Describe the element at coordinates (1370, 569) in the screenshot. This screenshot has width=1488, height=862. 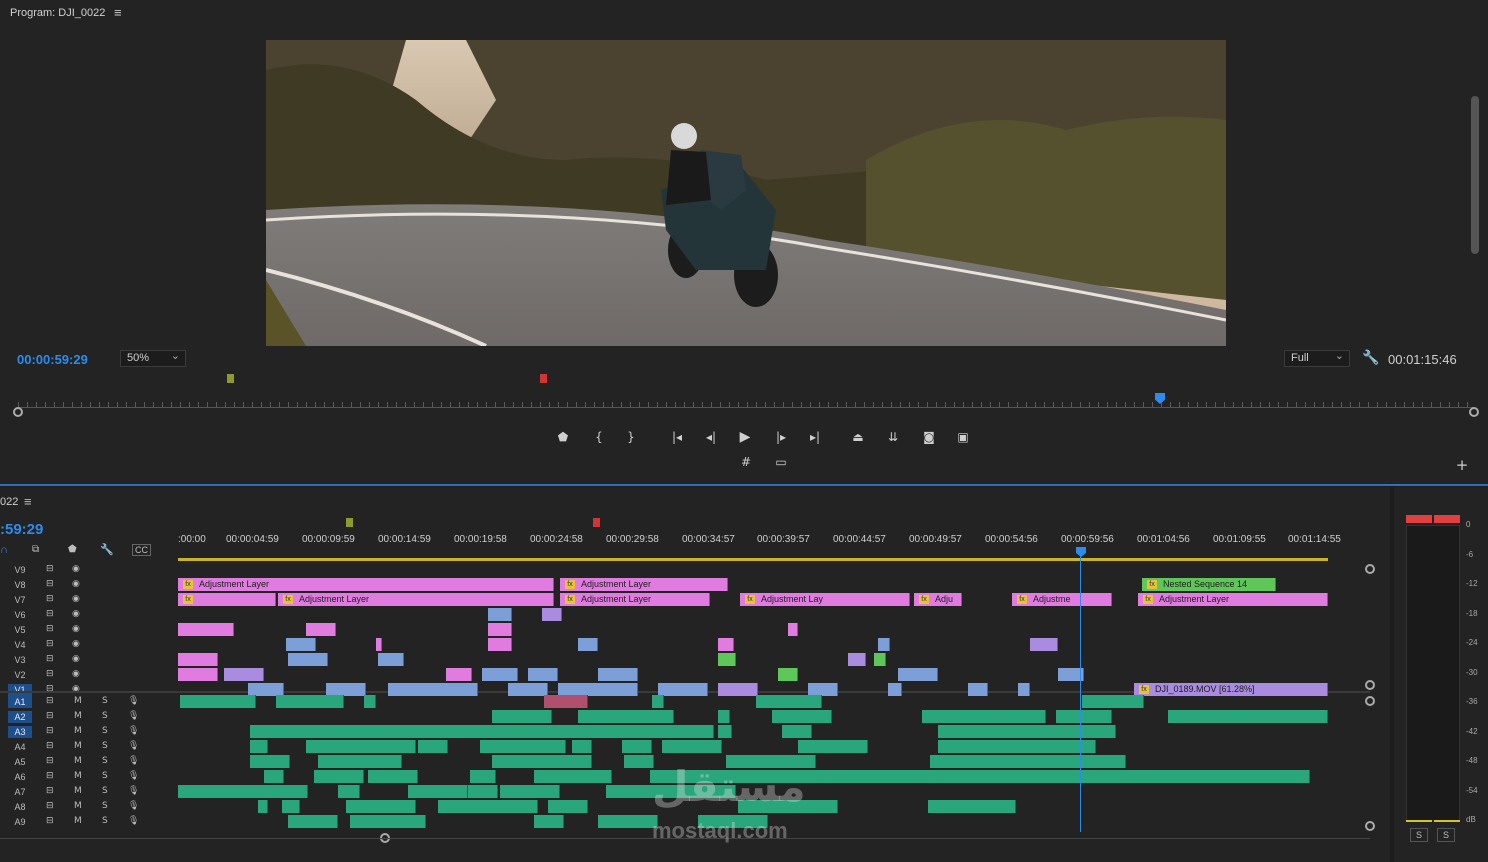
I see `video-scroll-top` at that location.